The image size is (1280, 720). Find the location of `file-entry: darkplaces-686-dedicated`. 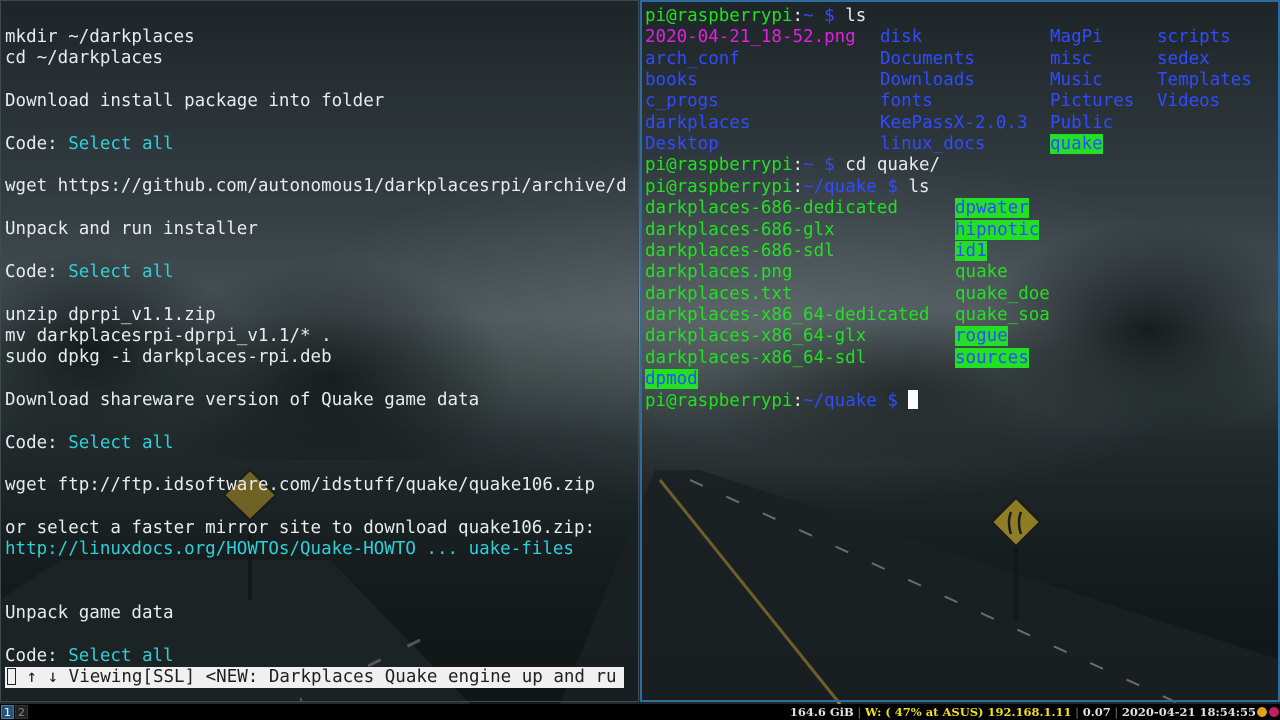

file-entry: darkplaces-686-dedicated is located at coordinates (771, 208).